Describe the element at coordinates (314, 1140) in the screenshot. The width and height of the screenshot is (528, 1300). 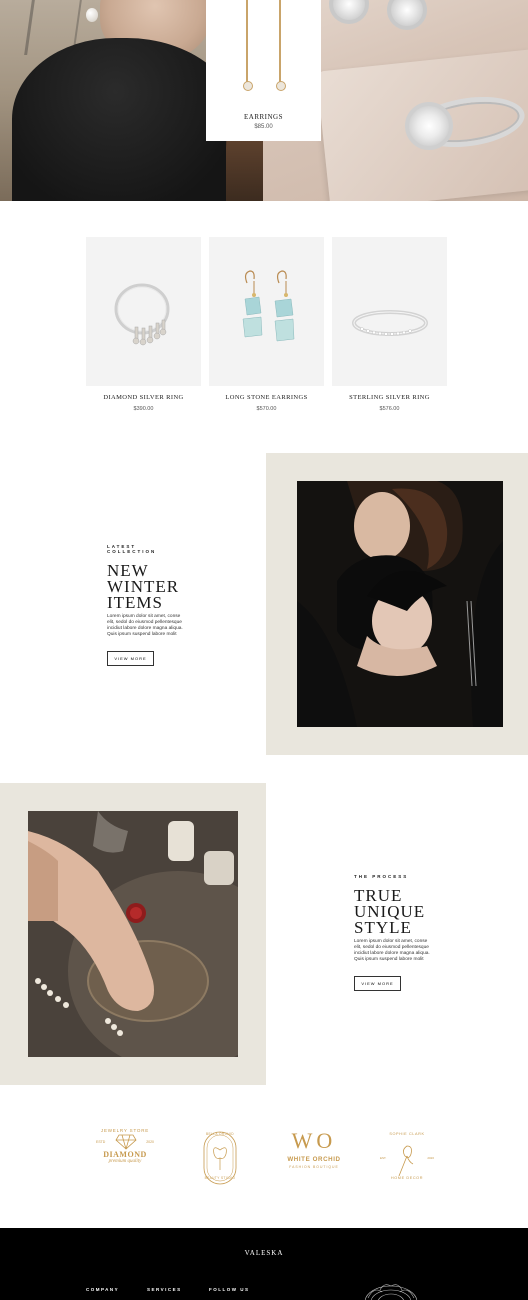
I see `wo-monogram: WO` at that location.